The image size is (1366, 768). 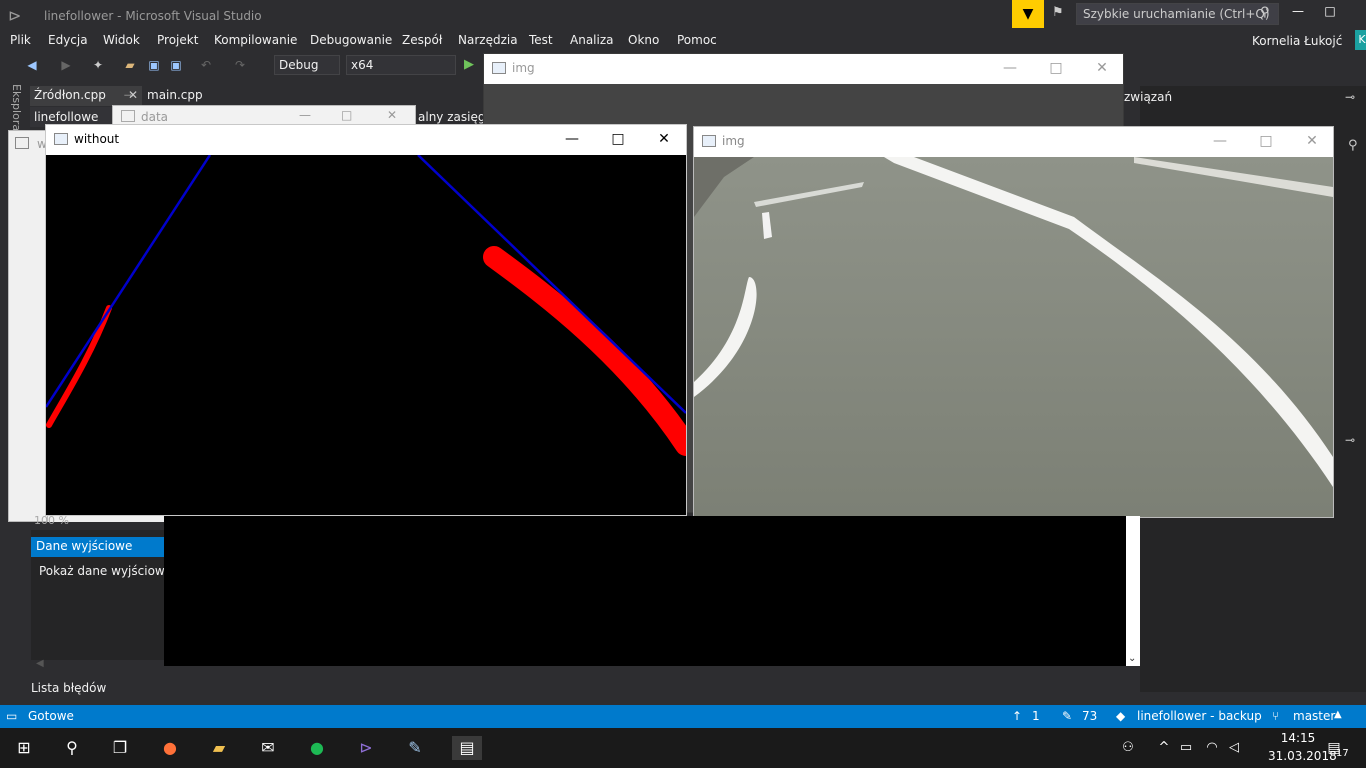 What do you see at coordinates (15, 15) in the screenshot?
I see `visual-studio-logo-icon: ⊳` at bounding box center [15, 15].